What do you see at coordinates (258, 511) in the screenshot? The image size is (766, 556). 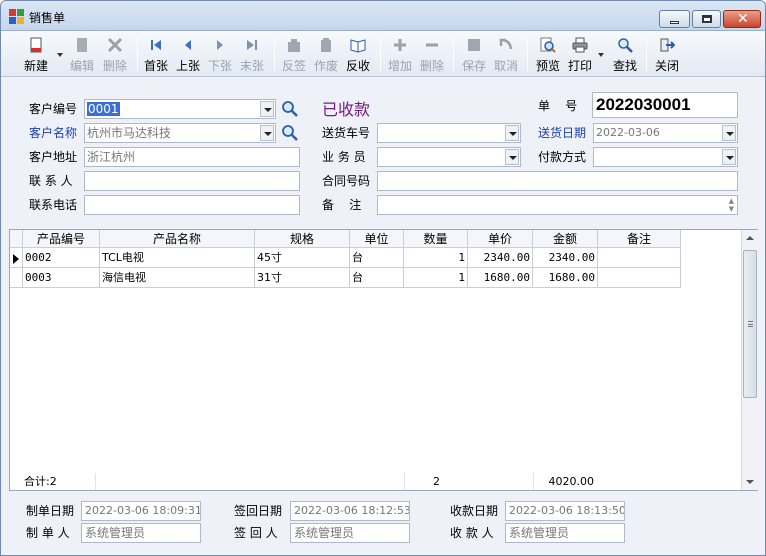 I see `signed-date-label: 签回日期` at bounding box center [258, 511].